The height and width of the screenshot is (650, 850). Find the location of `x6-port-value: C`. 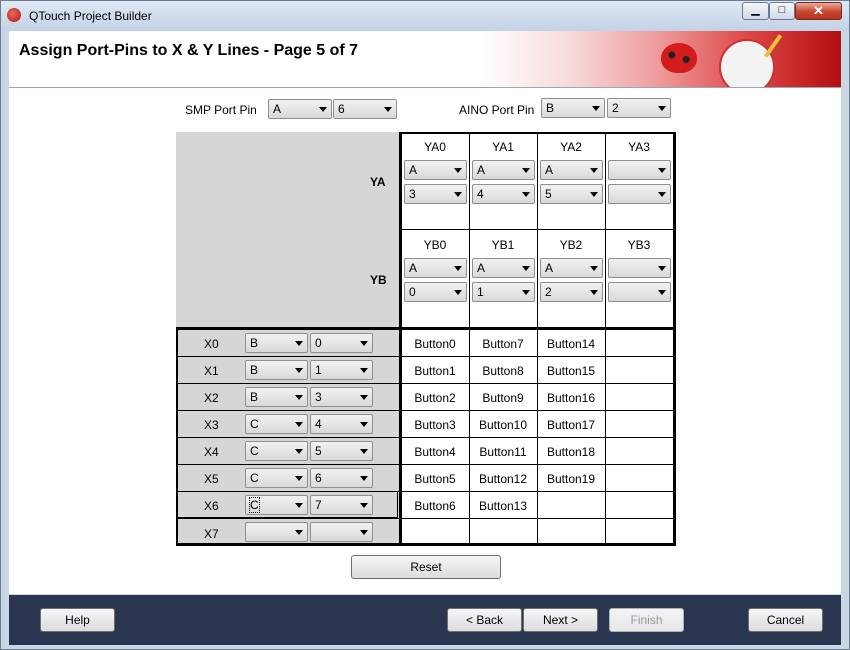

x6-port-value: C is located at coordinates (254, 505).